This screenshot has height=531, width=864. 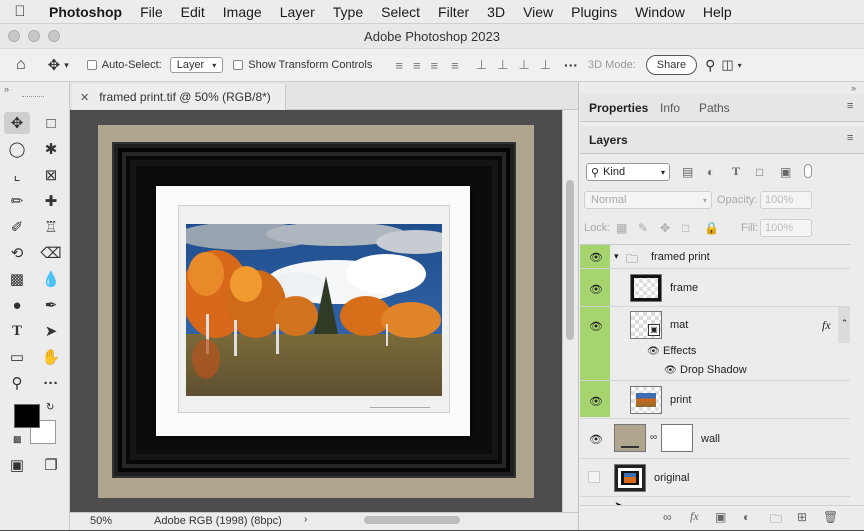 What do you see at coordinates (51, 465) in the screenshot?
I see `screen-mode-icon: ❐` at bounding box center [51, 465].